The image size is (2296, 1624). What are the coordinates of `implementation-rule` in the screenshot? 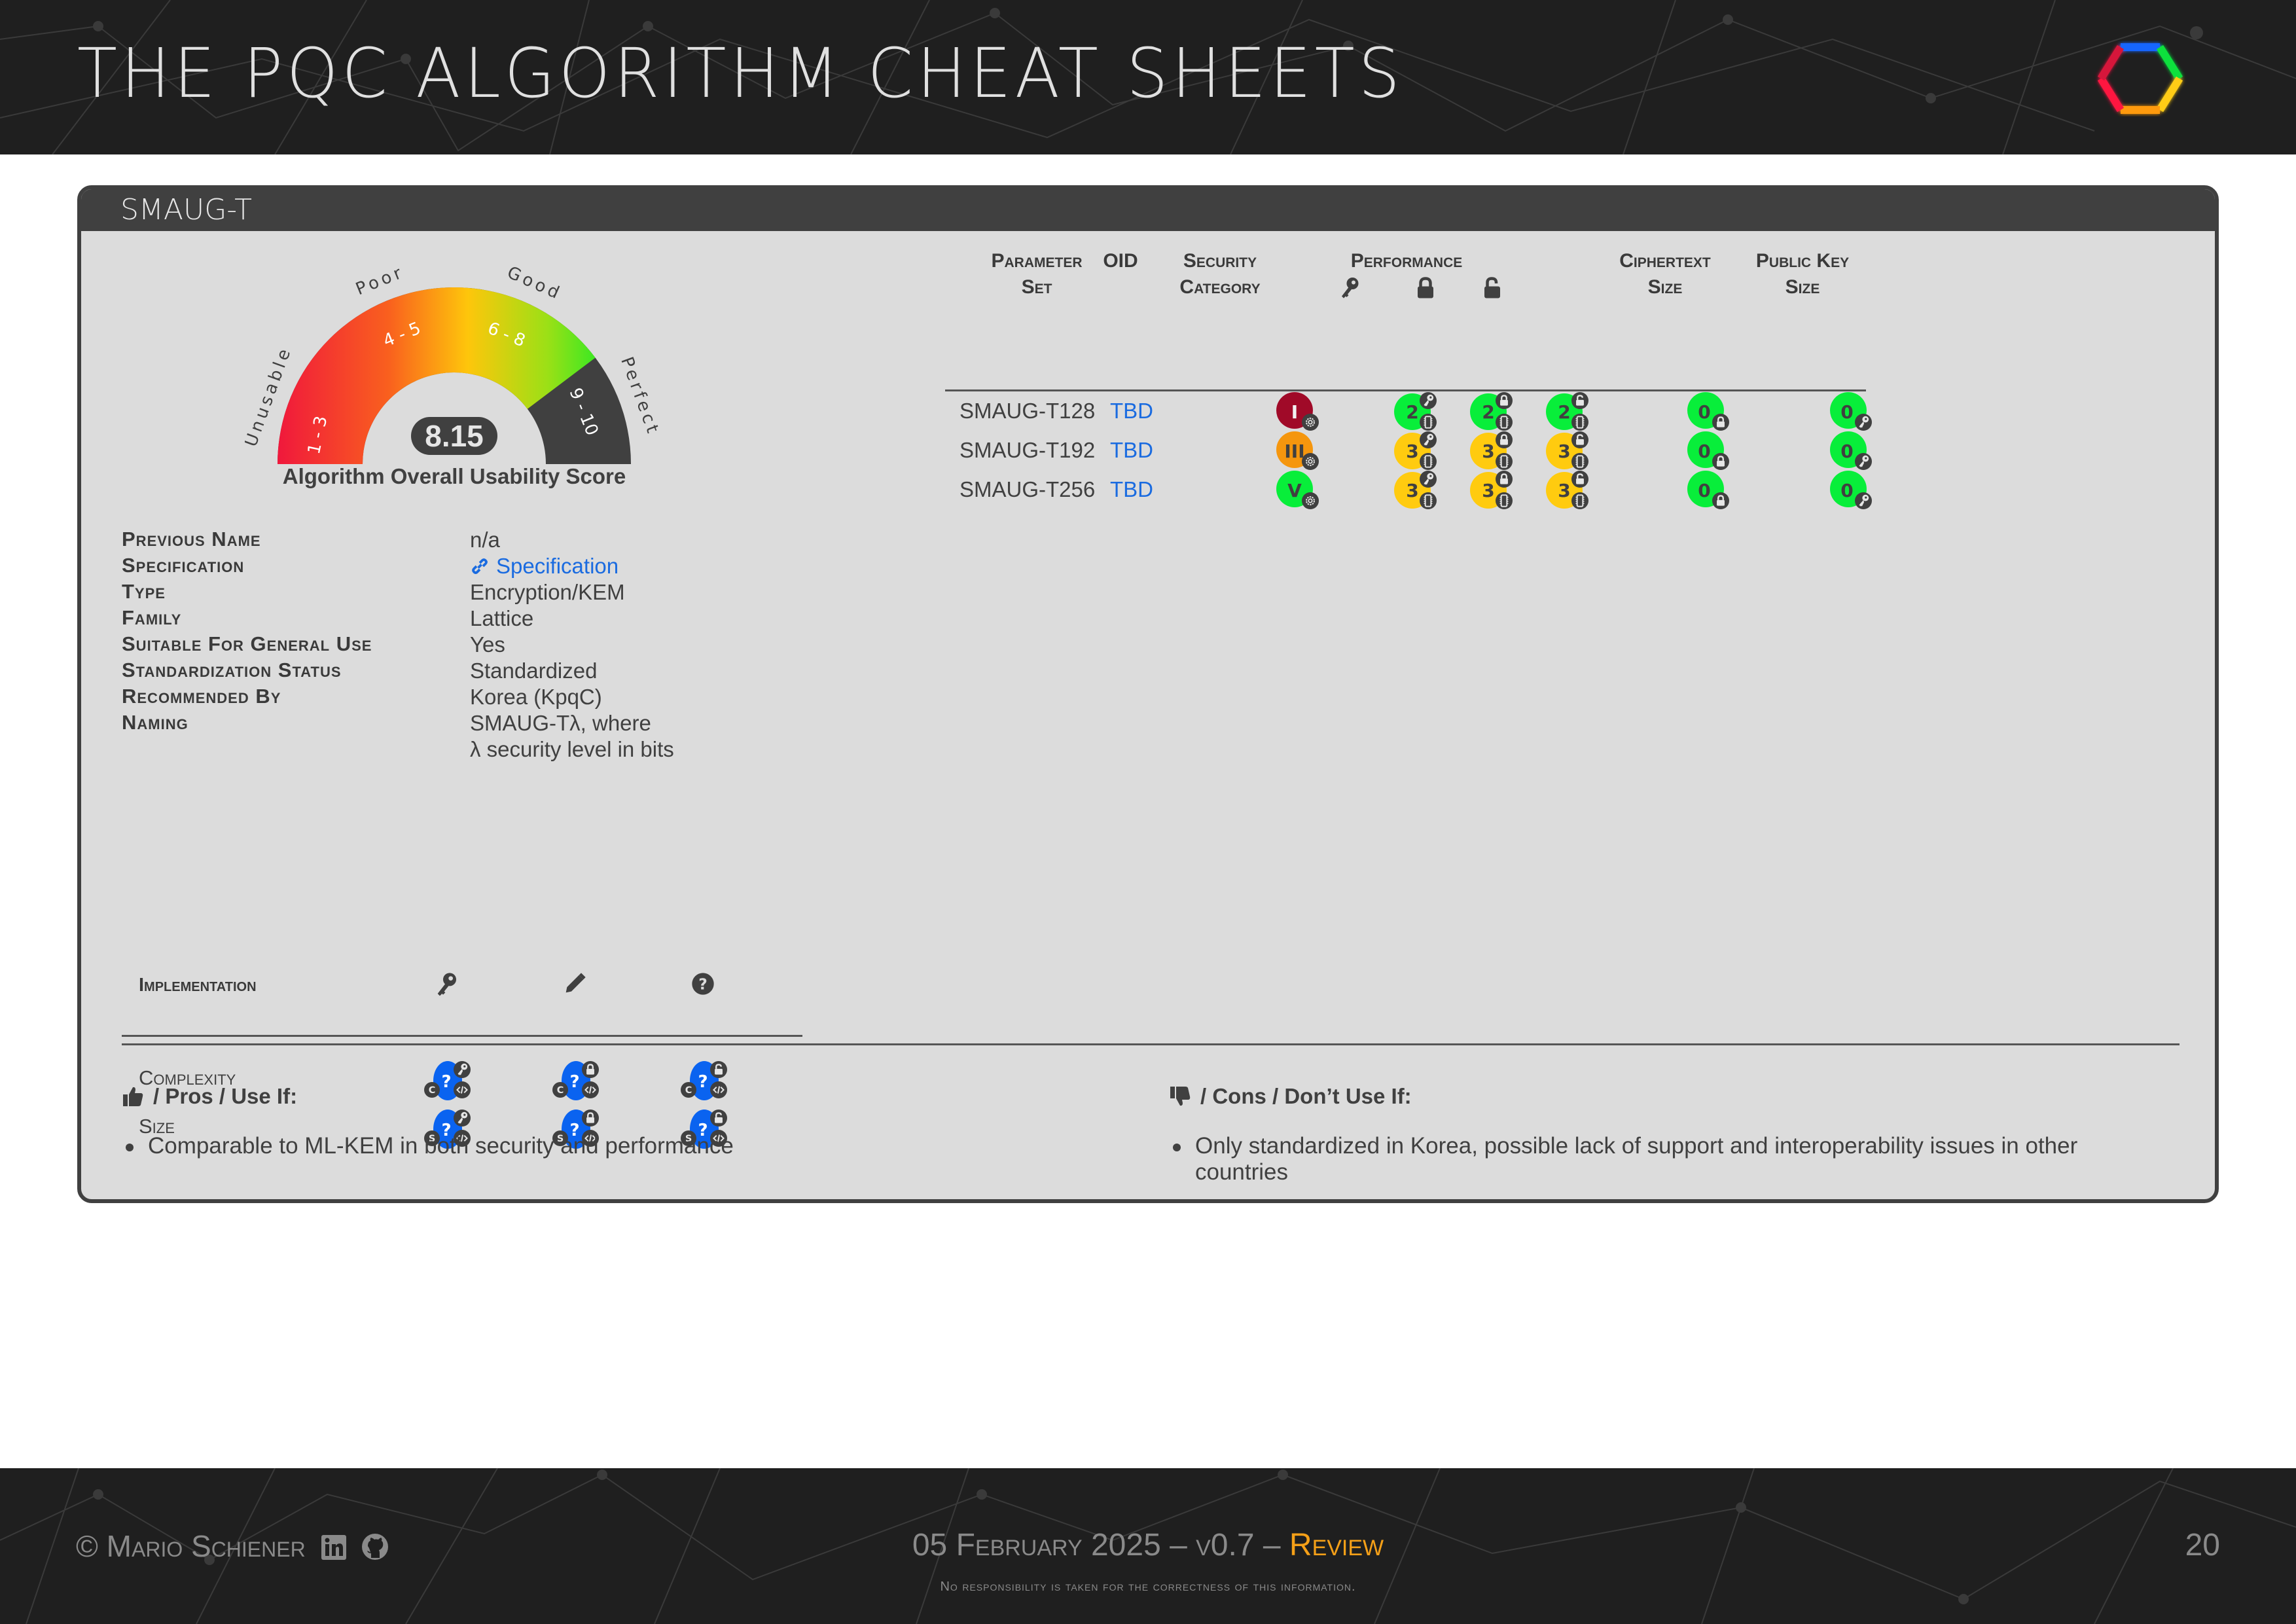 It's located at (462, 1036).